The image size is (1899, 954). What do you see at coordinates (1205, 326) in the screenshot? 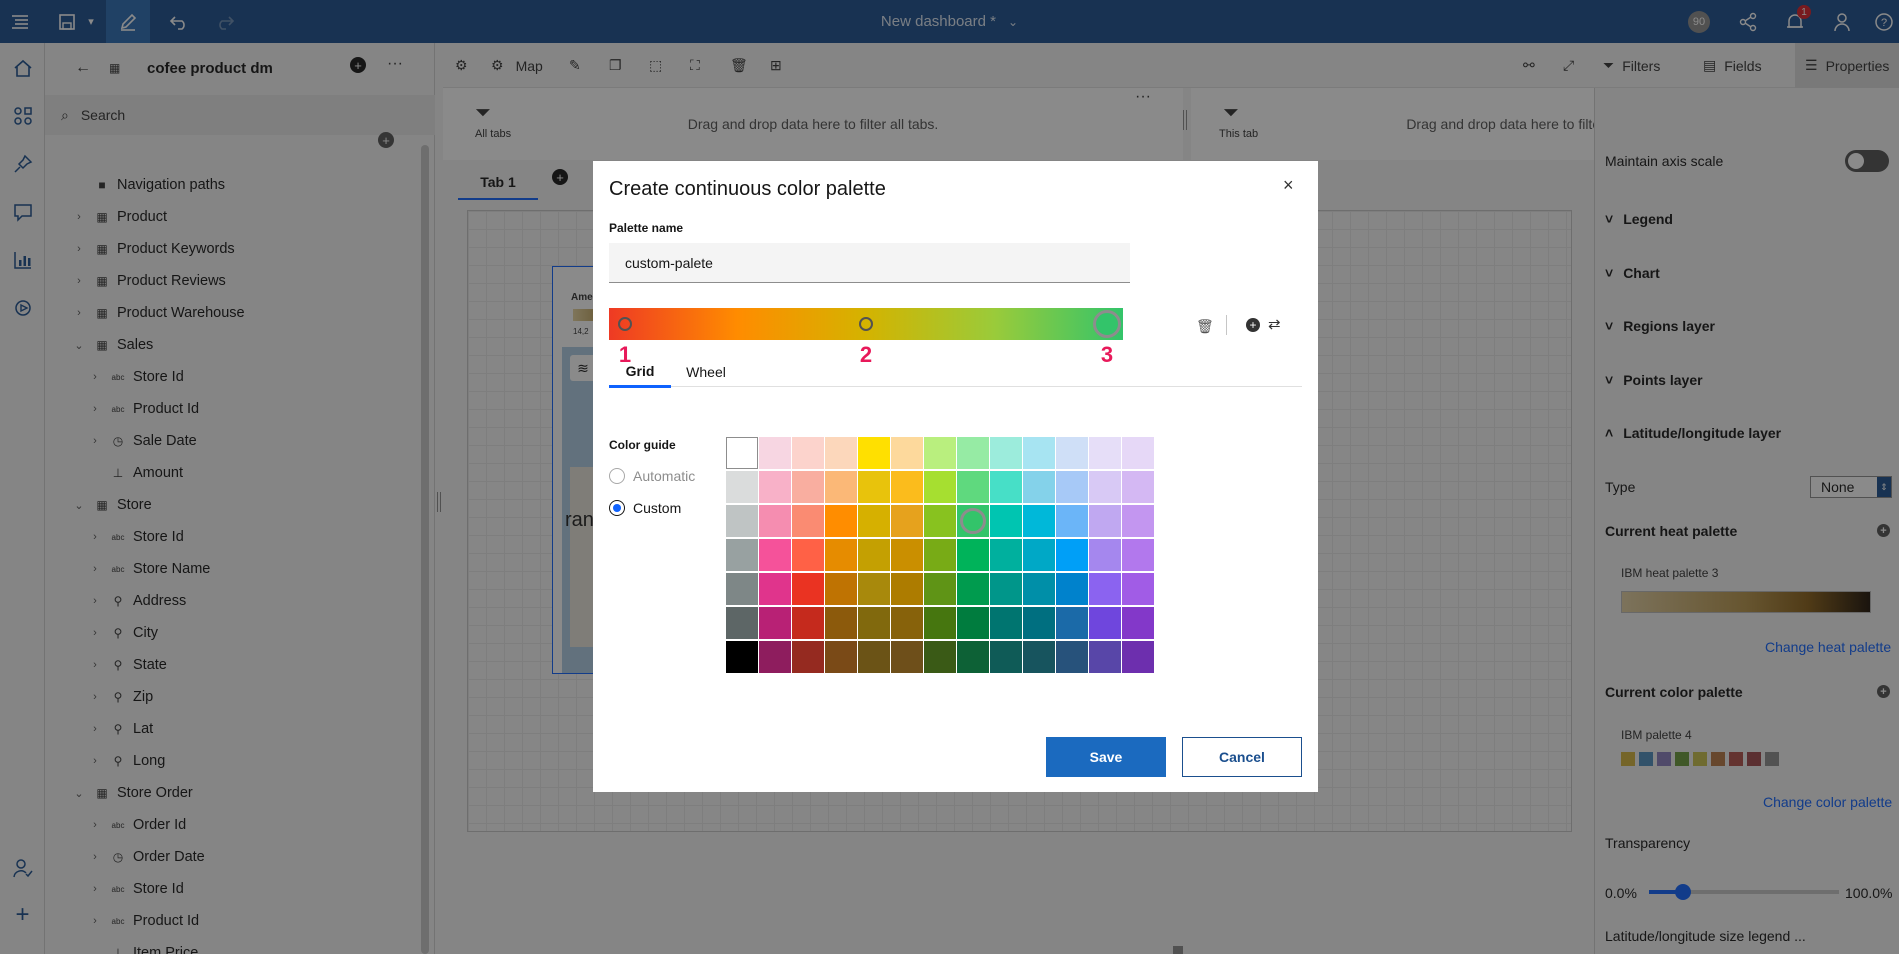
I see `delete-stop-icon: 🗑` at bounding box center [1205, 326].